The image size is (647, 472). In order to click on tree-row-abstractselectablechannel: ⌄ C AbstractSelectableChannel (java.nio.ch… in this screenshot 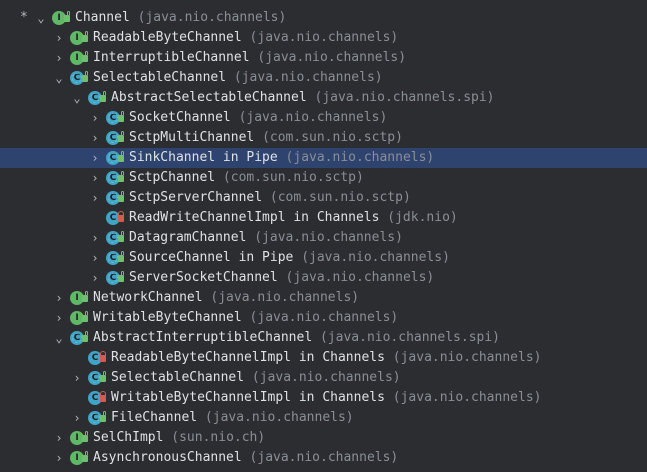, I will do `click(323, 98)`.